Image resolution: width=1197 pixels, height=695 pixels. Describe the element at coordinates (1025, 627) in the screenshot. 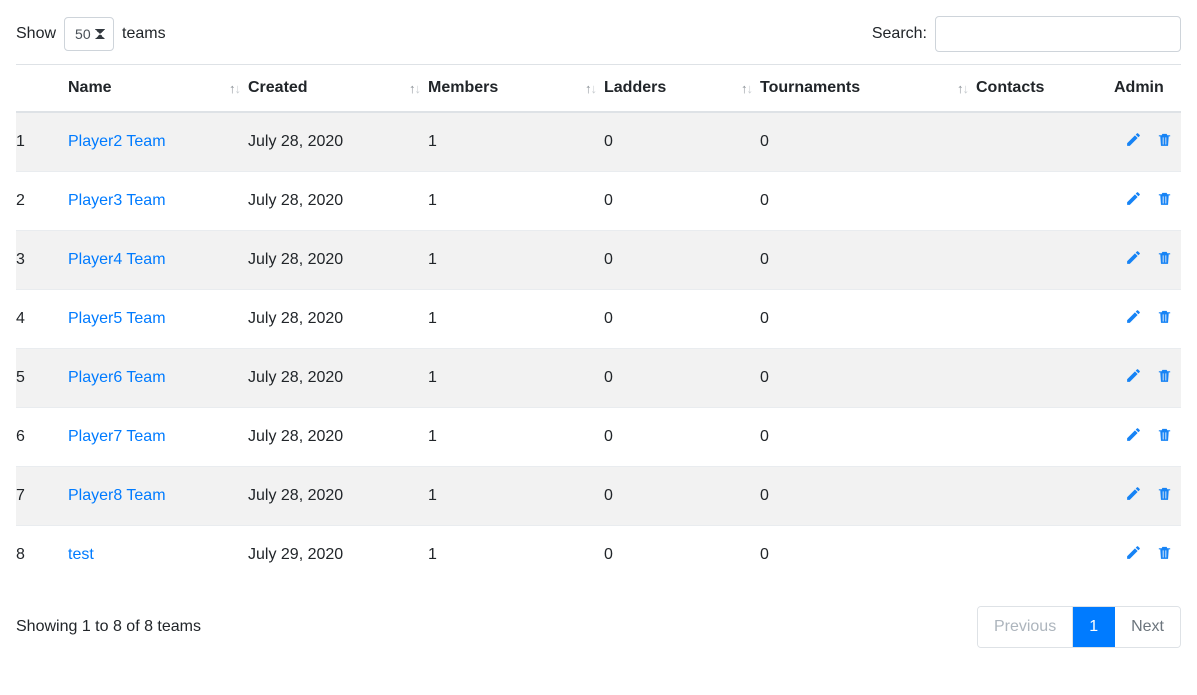

I see `pagination-previous-button: Previous` at that location.